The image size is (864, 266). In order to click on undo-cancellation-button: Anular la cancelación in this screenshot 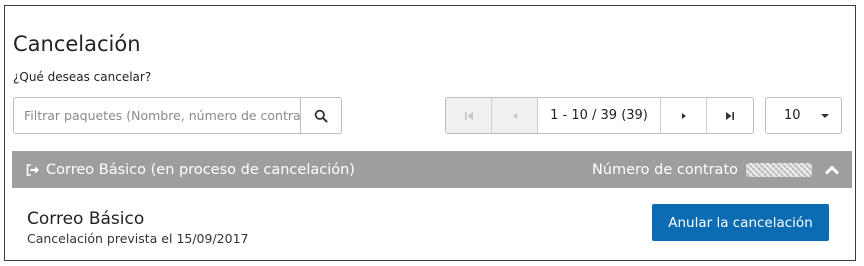, I will do `click(740, 222)`.